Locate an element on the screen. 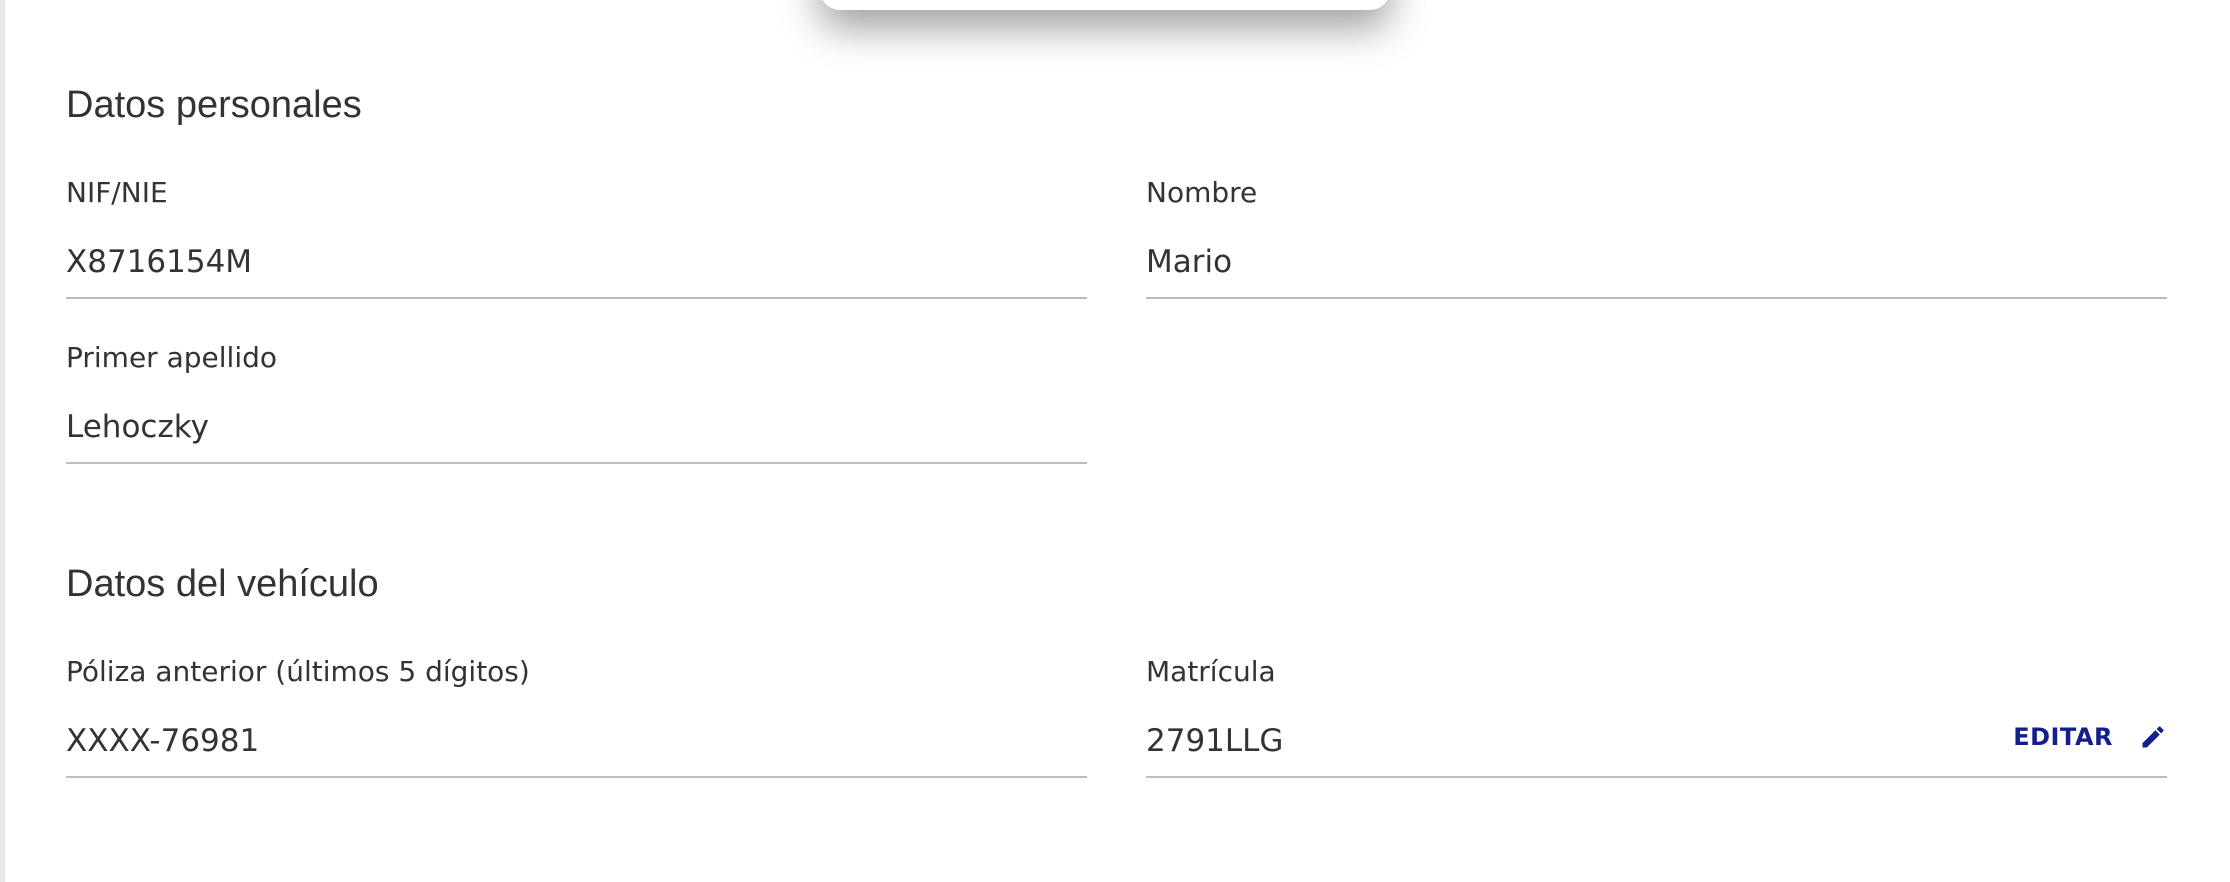  field-value-apellido: Lehoczky is located at coordinates (137, 427).